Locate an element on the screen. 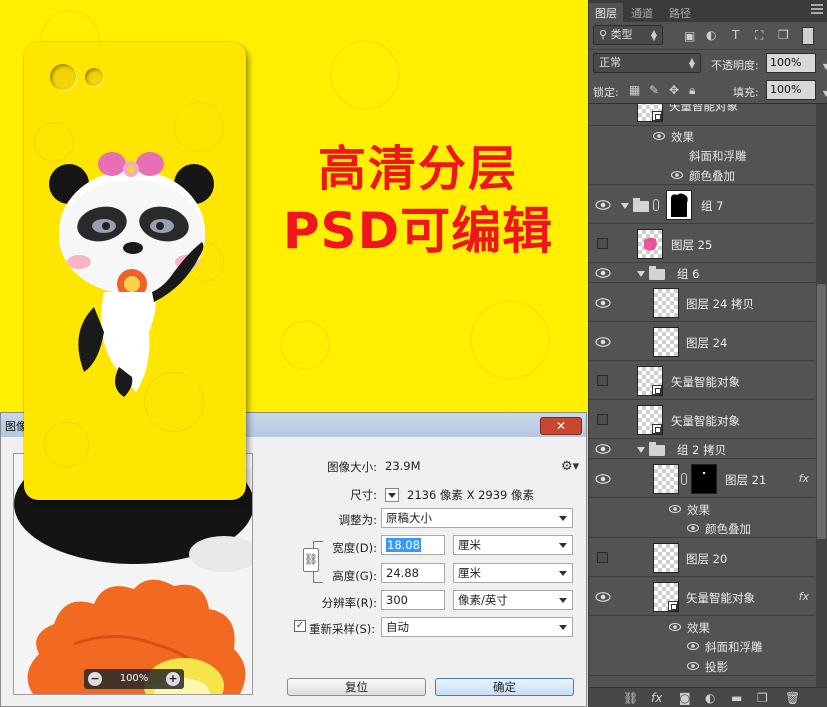 The image size is (827, 707). layer-name: 图层 24 拷贝 is located at coordinates (720, 304).